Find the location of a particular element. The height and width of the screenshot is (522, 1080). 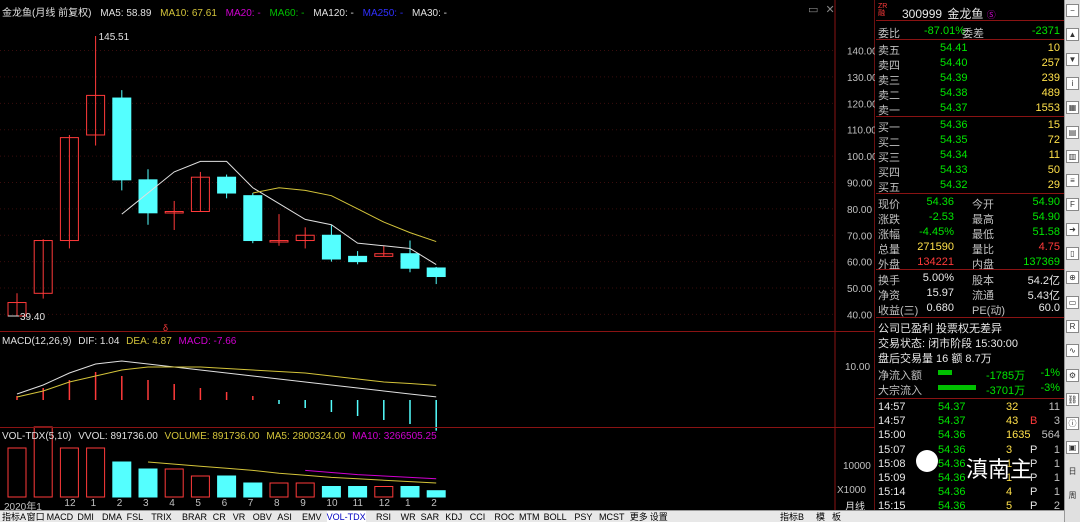

tab-right-板: 板 is located at coordinates (836, 516).